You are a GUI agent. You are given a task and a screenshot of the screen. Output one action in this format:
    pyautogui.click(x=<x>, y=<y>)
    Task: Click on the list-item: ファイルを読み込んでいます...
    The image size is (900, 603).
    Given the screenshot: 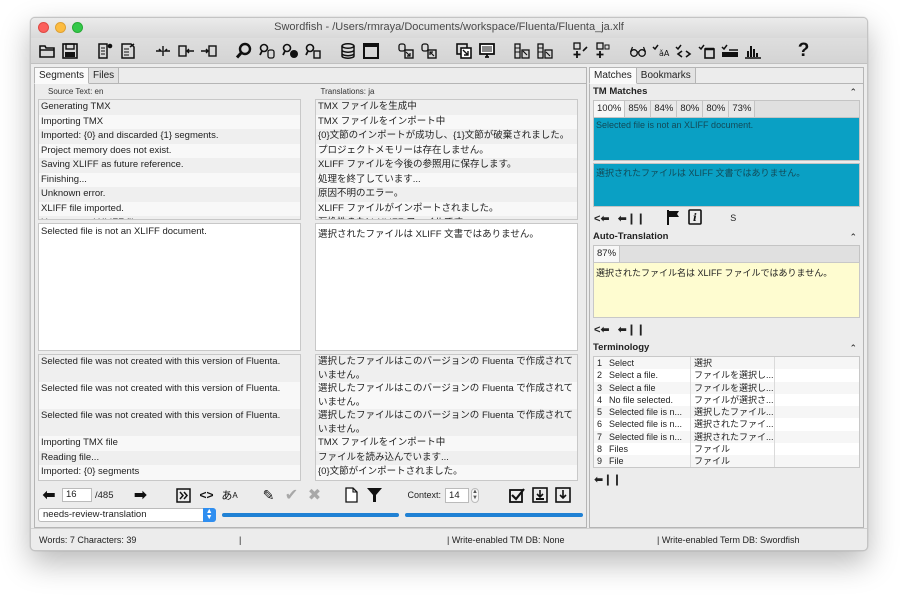 What is the action you would take?
    pyautogui.click(x=446, y=457)
    